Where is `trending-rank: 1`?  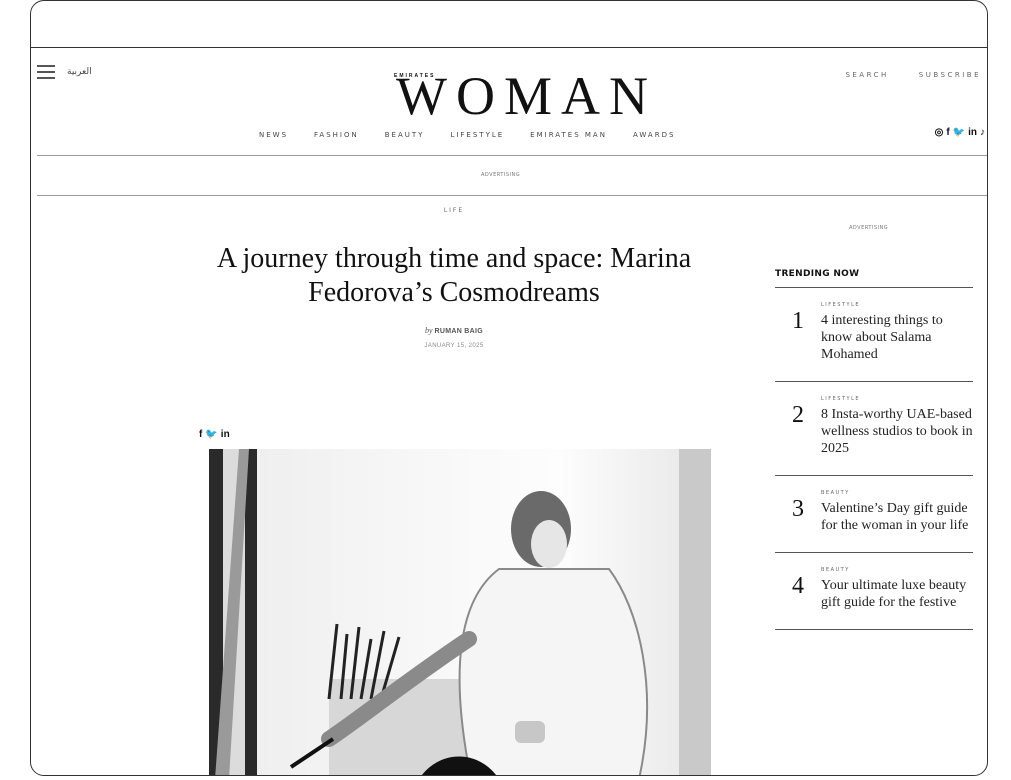
trending-rank: 1 is located at coordinates (798, 321).